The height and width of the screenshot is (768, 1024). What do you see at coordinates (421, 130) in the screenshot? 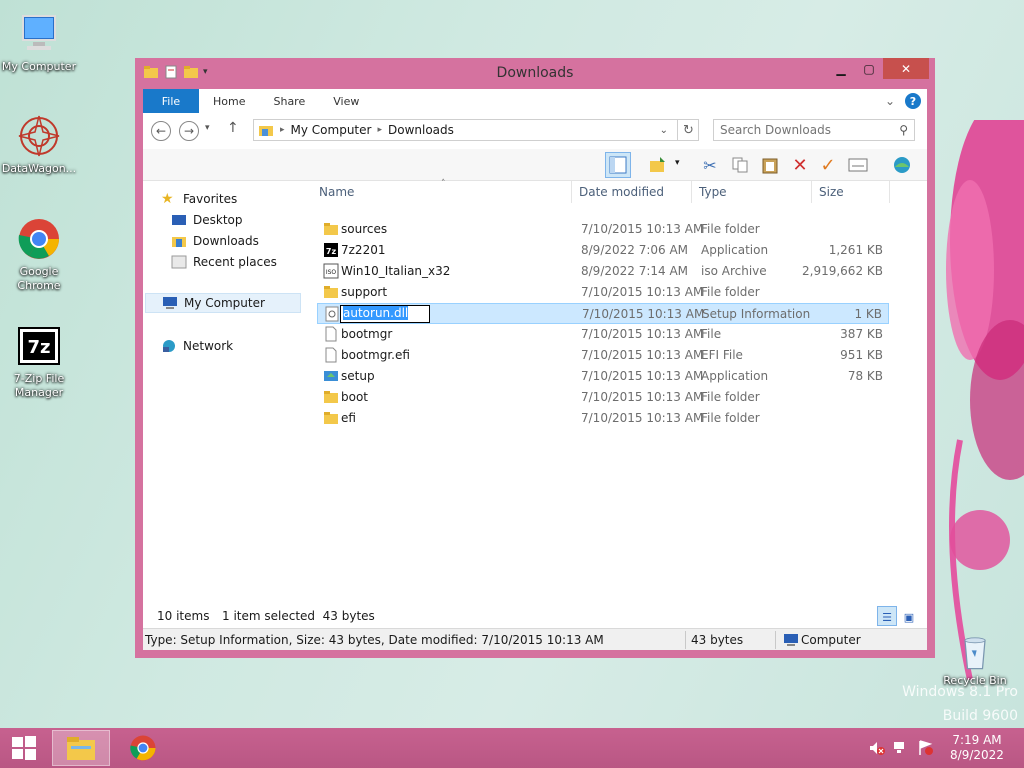
I see `breadcrumb-downloads: Downloads` at bounding box center [421, 130].